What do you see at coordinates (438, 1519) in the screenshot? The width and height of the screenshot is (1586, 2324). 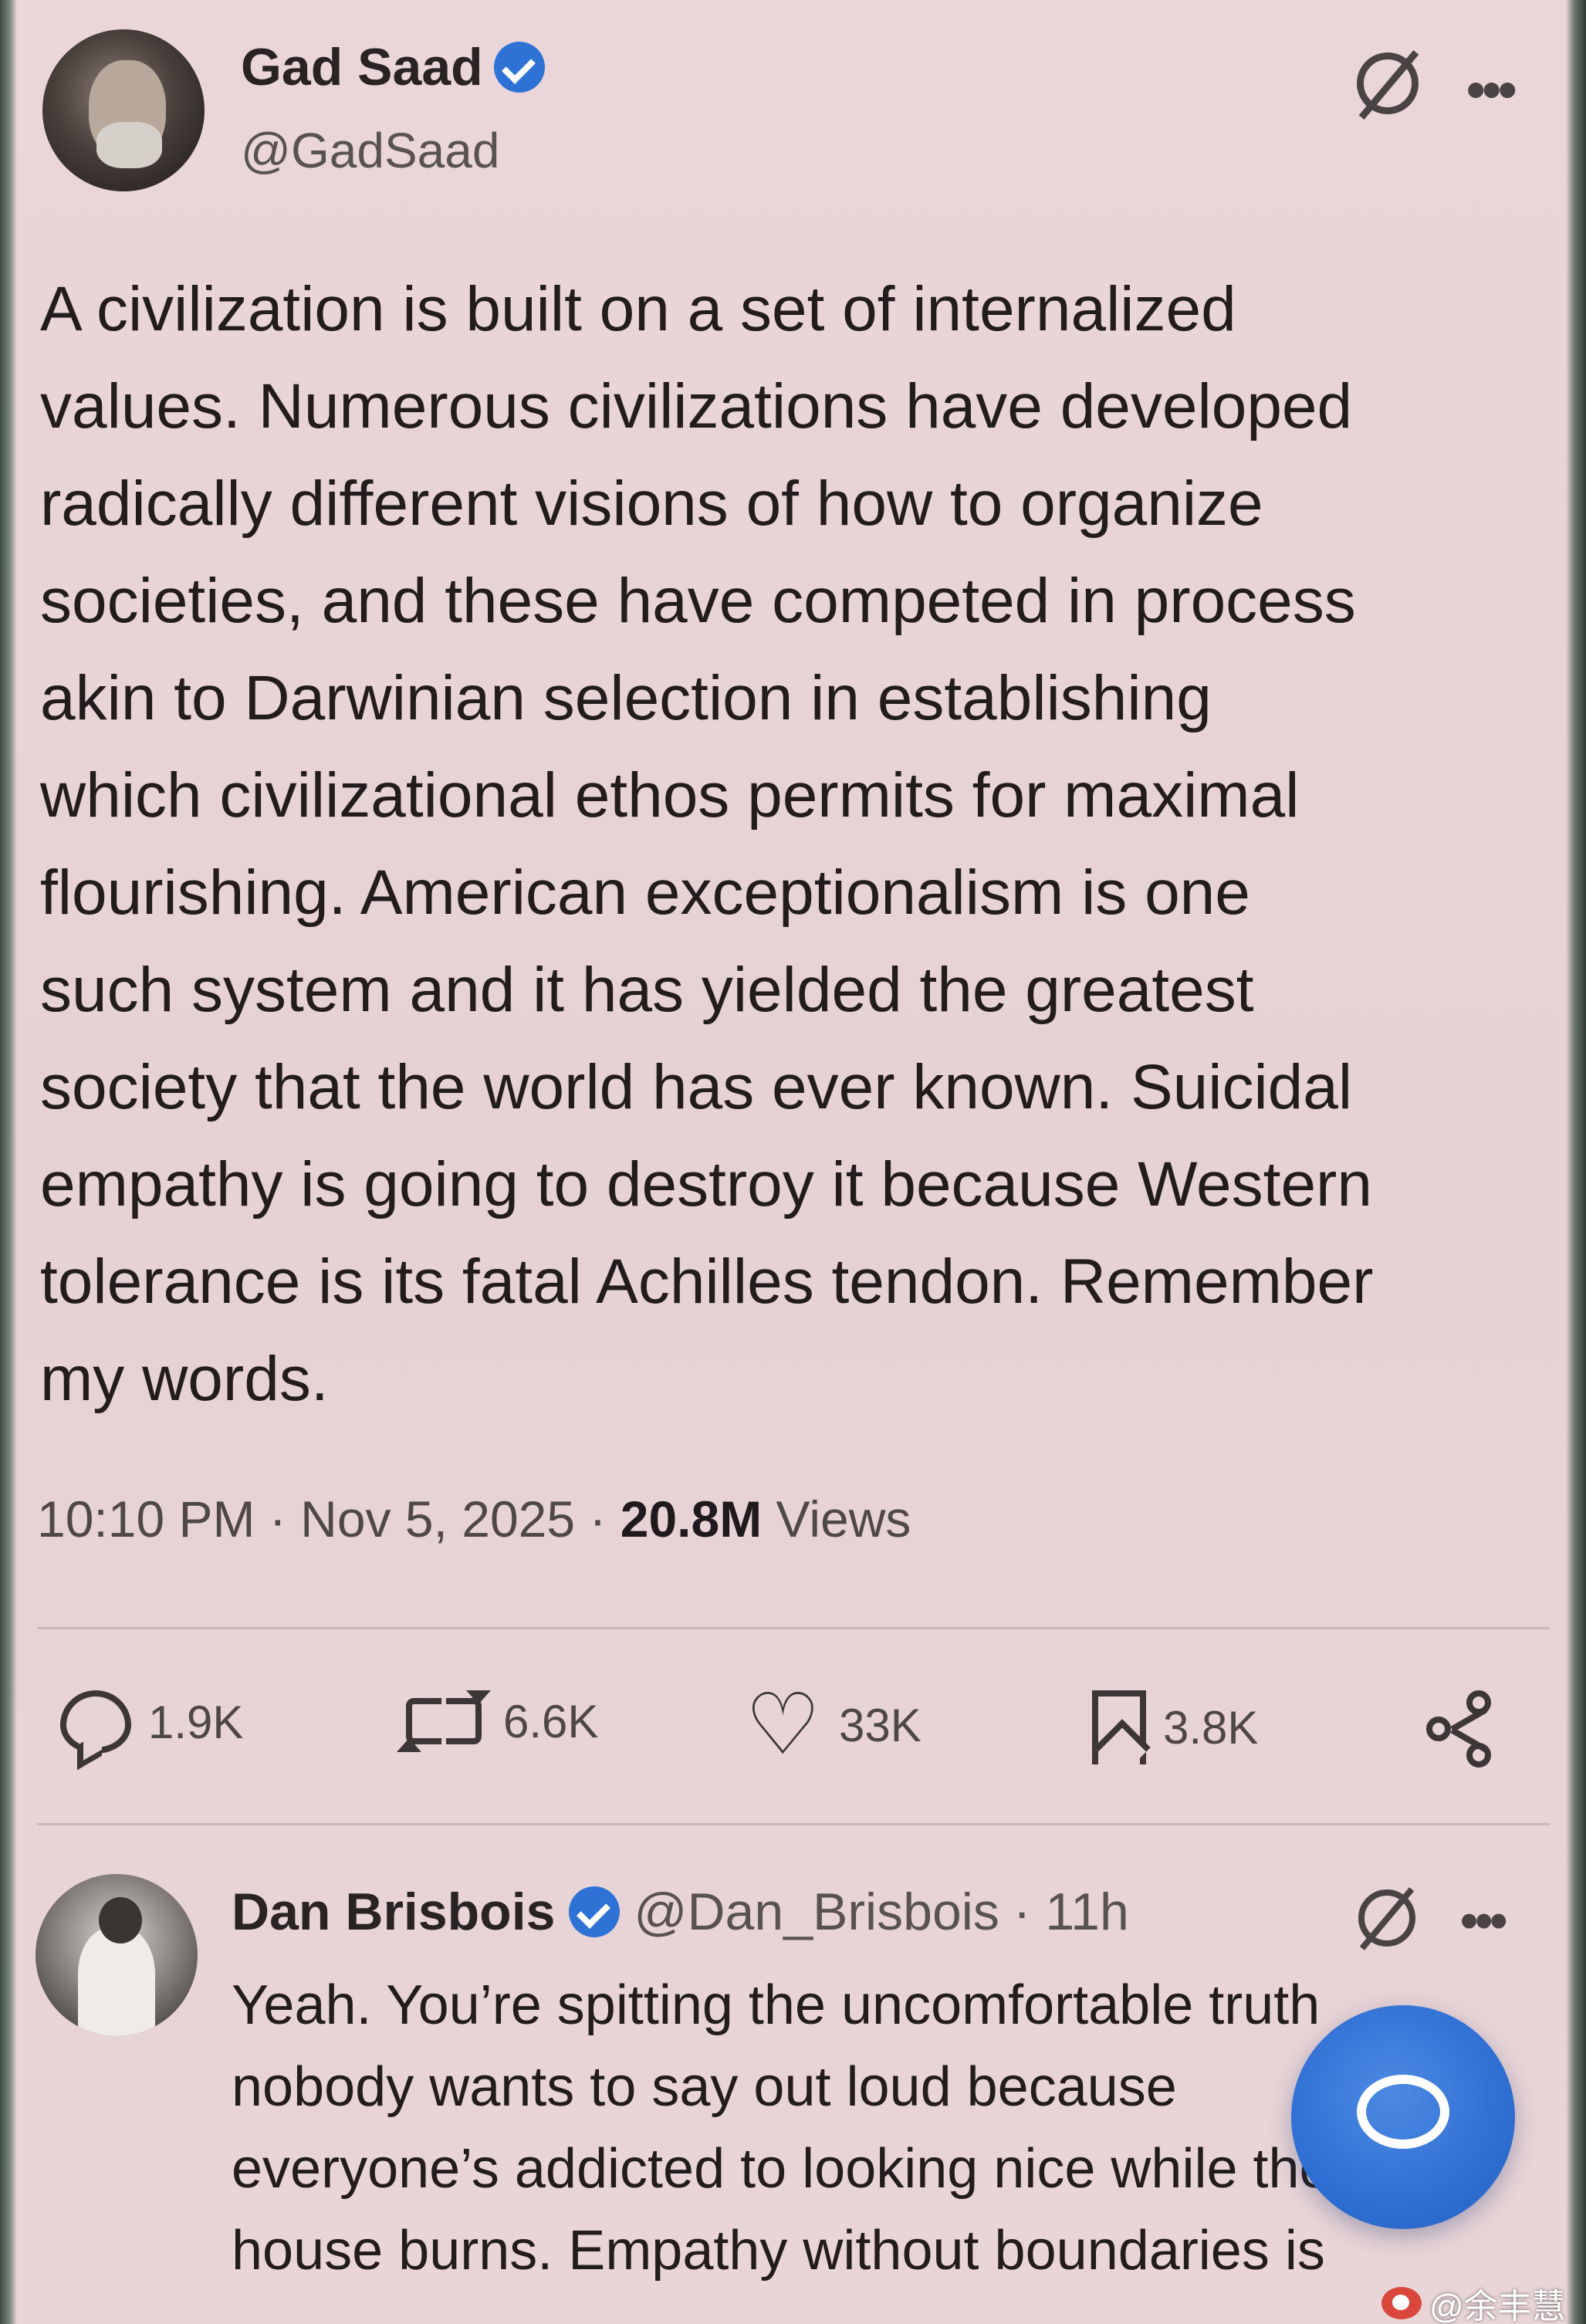 I see `tweet-date: Nov 5, 2025` at bounding box center [438, 1519].